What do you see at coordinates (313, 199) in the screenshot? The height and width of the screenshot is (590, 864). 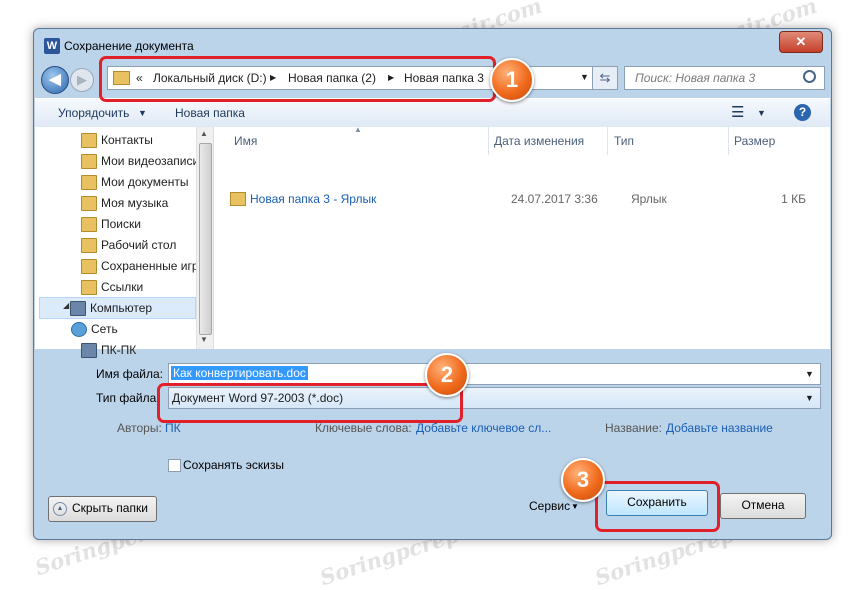 I see `file-name: Новая папка 3 - Ярлык` at bounding box center [313, 199].